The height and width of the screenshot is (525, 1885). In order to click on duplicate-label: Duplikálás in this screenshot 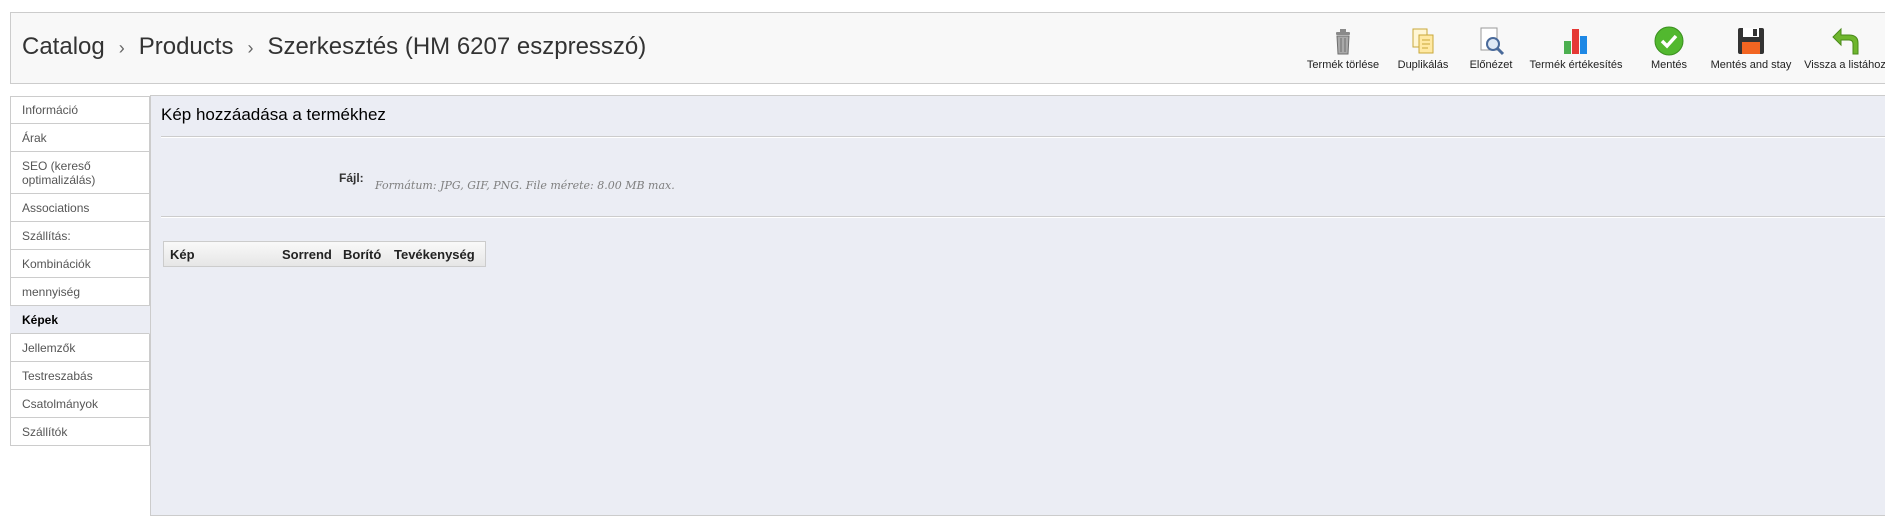, I will do `click(1423, 65)`.